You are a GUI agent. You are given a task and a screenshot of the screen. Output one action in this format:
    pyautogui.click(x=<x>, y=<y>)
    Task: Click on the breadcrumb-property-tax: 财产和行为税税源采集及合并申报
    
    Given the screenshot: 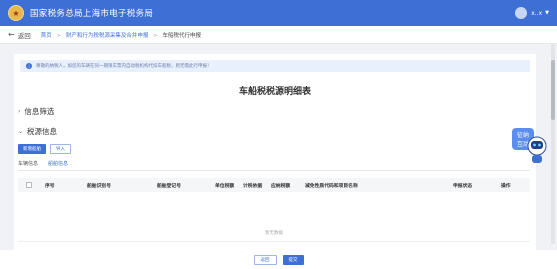 What is the action you would take?
    pyautogui.click(x=107, y=36)
    